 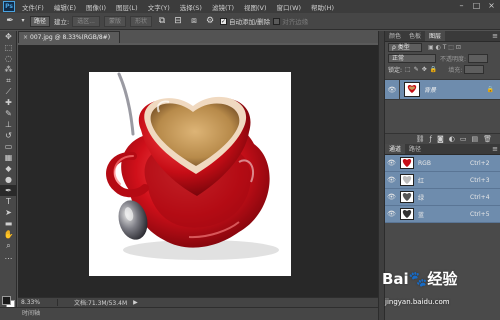 What do you see at coordinates (490, 89) in the screenshot?
I see `lock-icon: 🔒` at bounding box center [490, 89].